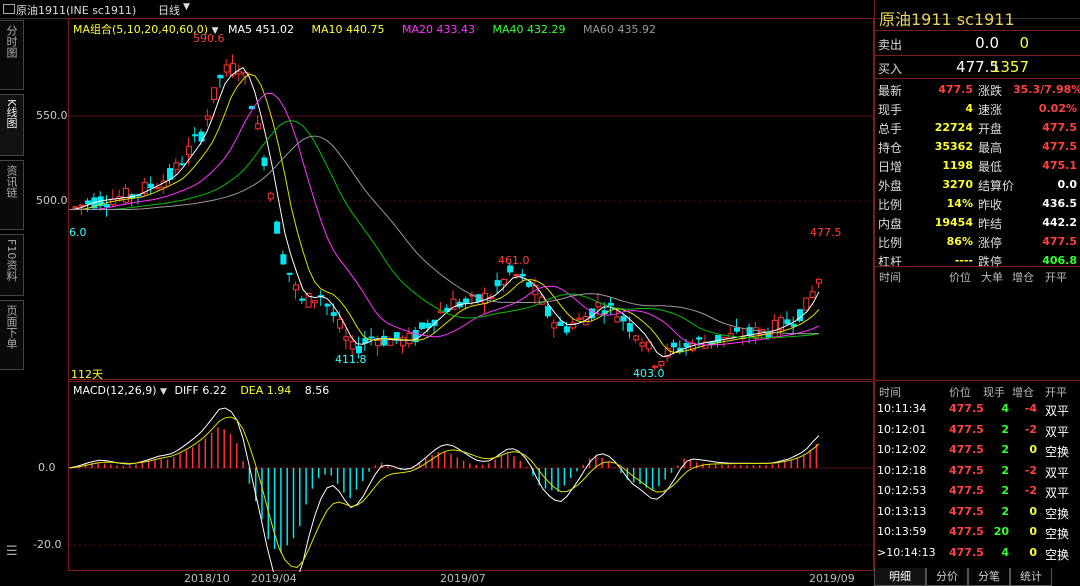  I want to click on tab-order-label: 页面下单, so click(11, 327).